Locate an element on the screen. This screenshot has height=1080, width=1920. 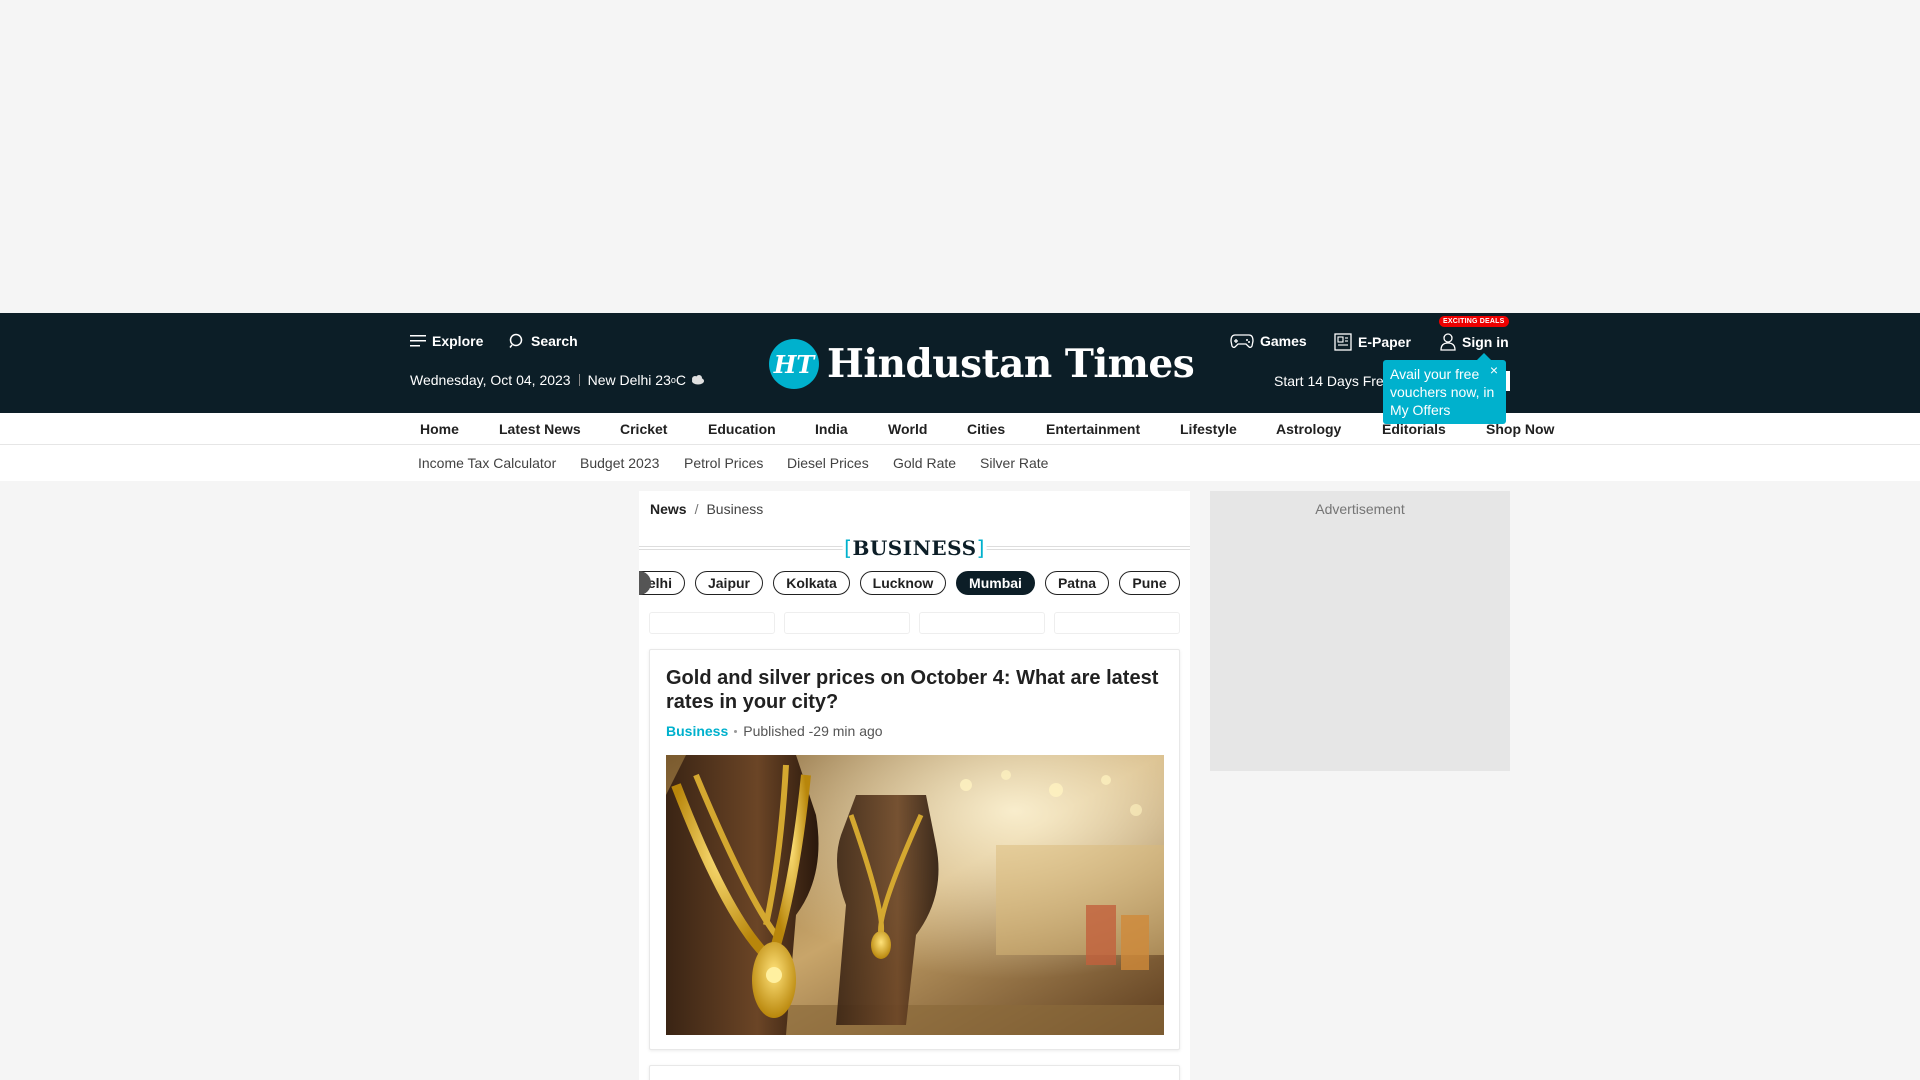
section-title-text: BUSINESS is located at coordinates (914, 548).